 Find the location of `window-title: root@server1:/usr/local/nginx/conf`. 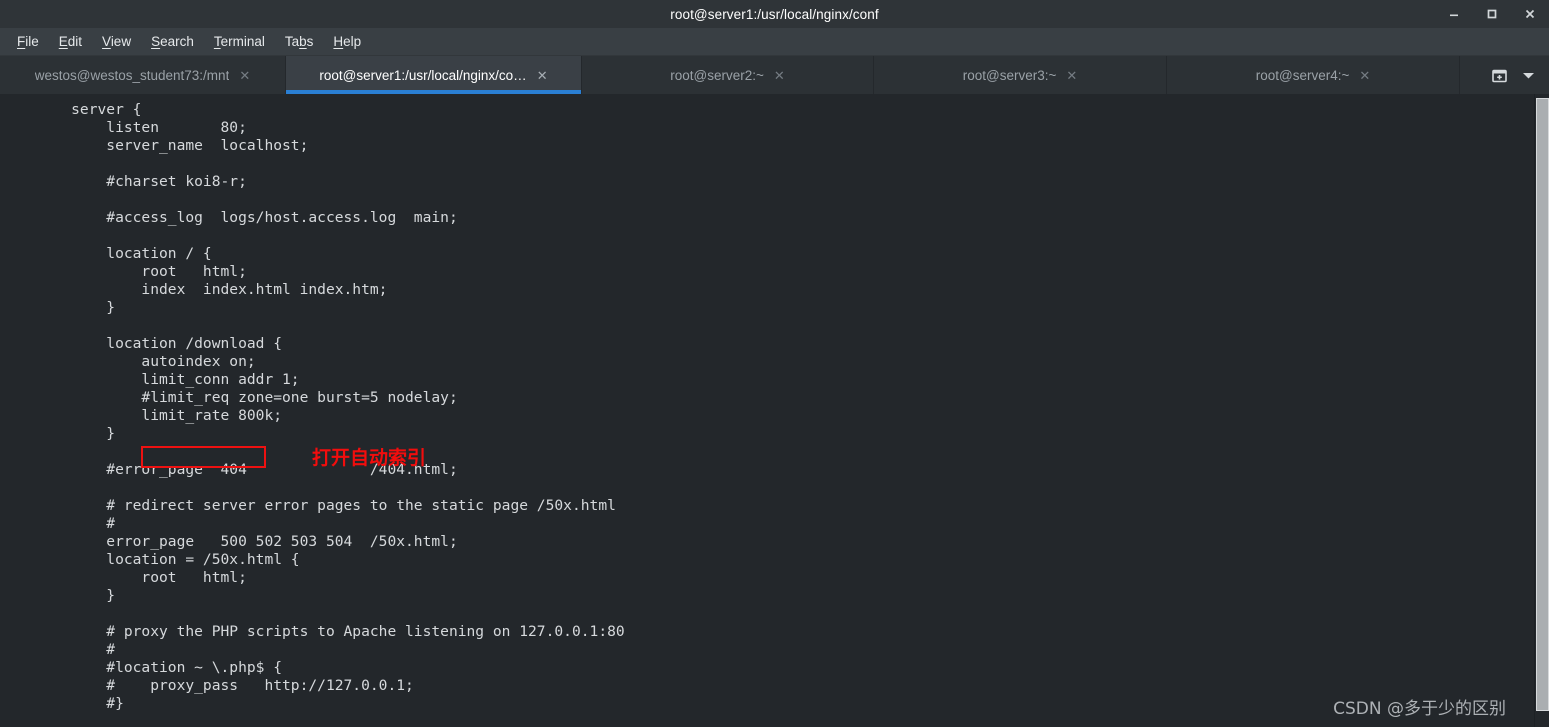

window-title: root@server1:/usr/local/nginx/conf is located at coordinates (774, 14).